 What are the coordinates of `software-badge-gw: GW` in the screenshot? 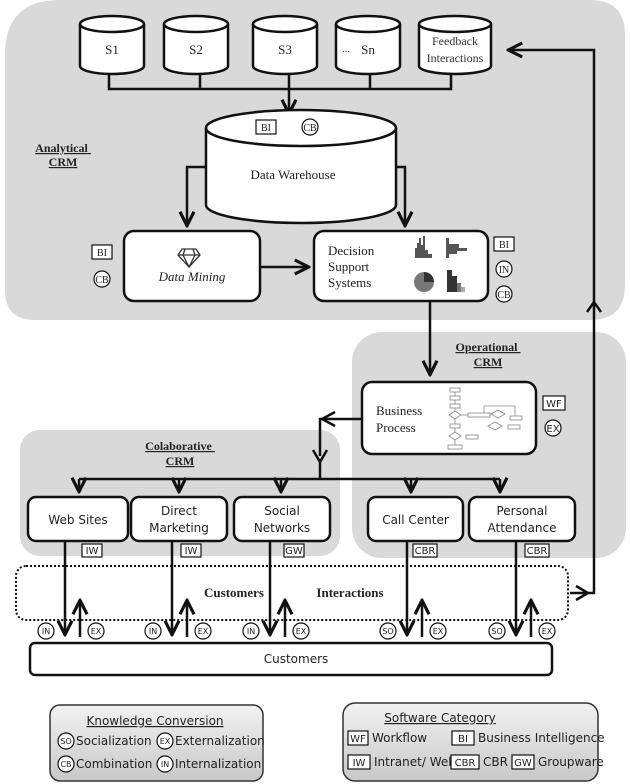 It's located at (294, 550).